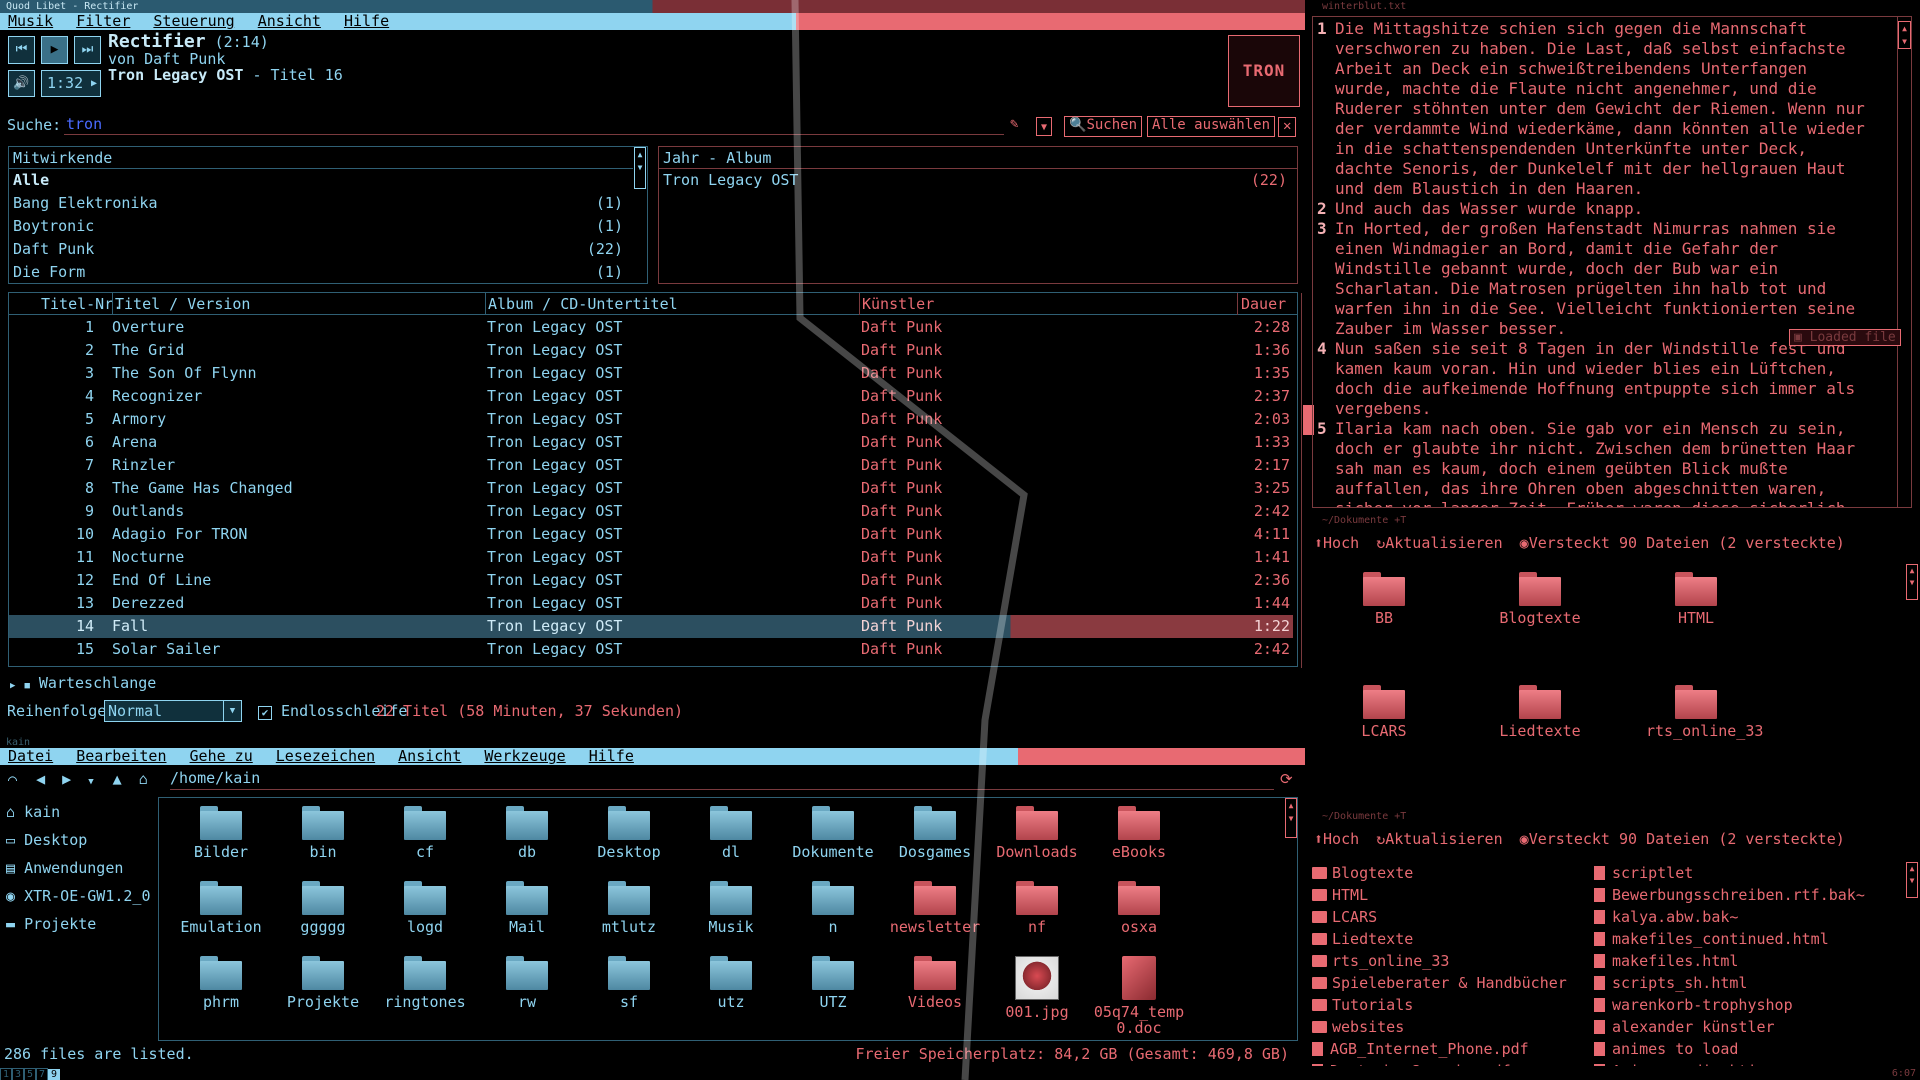 Image resolution: width=1920 pixels, height=1080 pixels. What do you see at coordinates (731, 908) in the screenshot?
I see `fm-item: Musik` at bounding box center [731, 908].